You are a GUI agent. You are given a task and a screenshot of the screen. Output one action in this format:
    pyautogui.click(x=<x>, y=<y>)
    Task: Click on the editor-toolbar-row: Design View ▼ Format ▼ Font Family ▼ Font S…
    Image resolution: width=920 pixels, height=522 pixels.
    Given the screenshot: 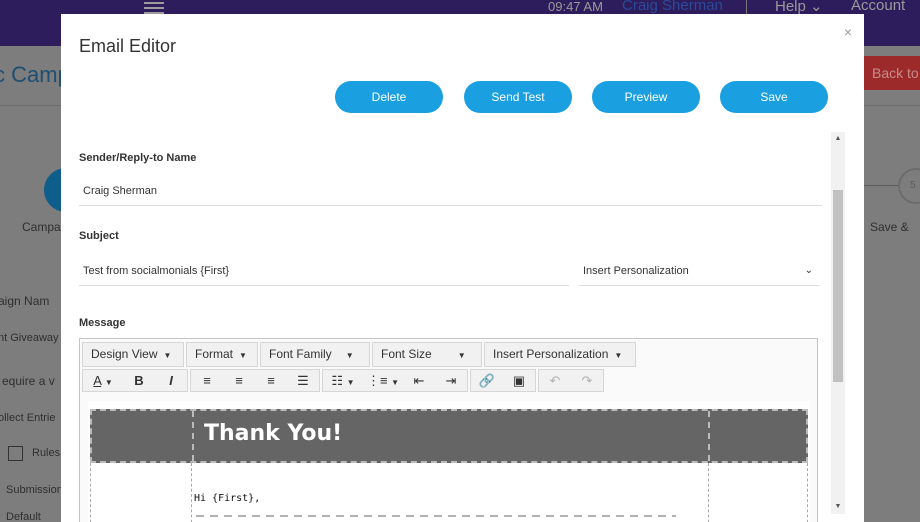 What is the action you would take?
    pyautogui.click(x=360, y=354)
    